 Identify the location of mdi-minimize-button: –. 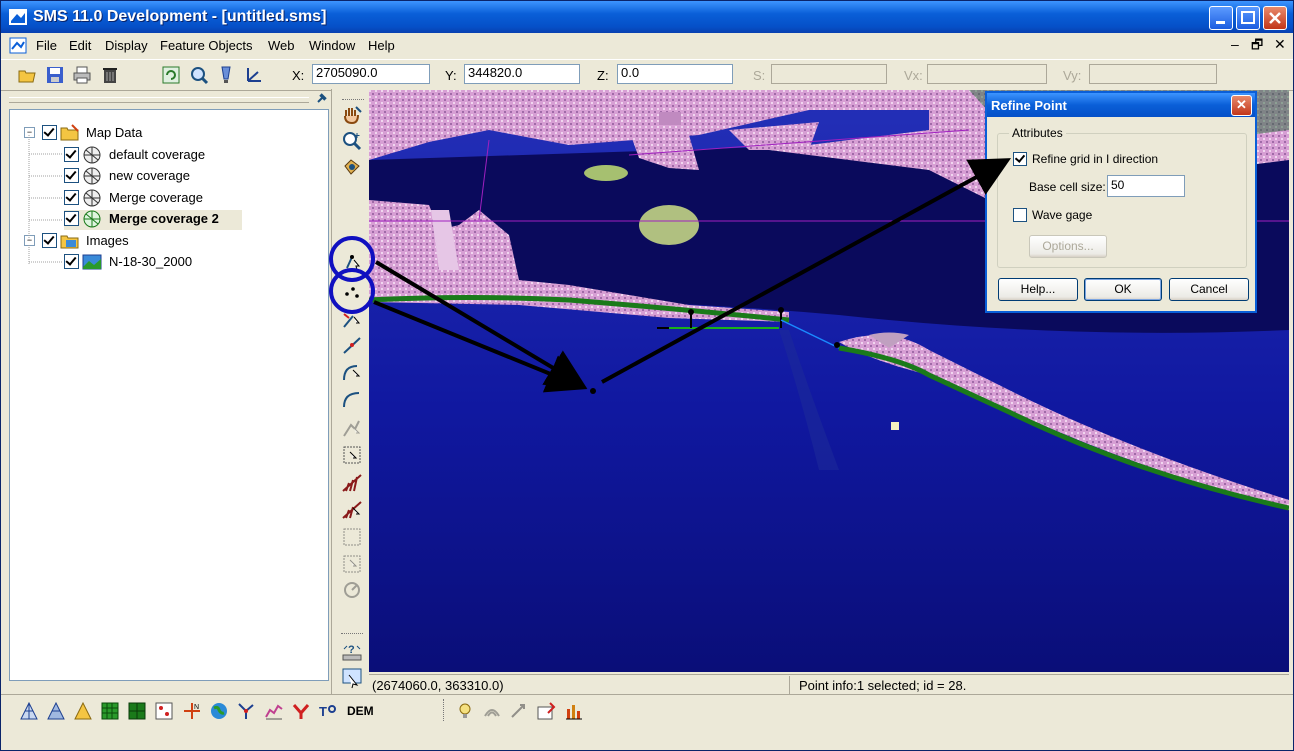
(1235, 44).